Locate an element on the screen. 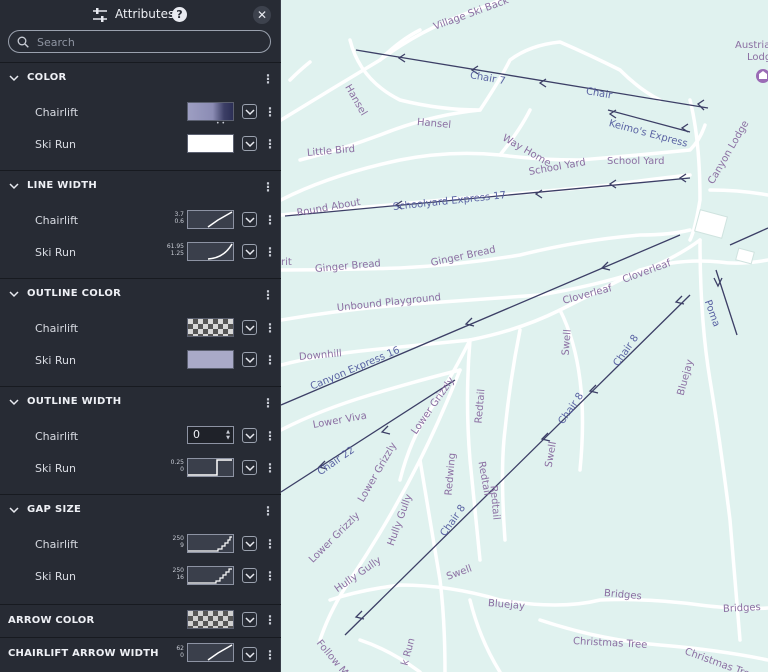 This screenshot has width=768, height=672. range-labels: 61.95 1.25 is located at coordinates (175, 250).